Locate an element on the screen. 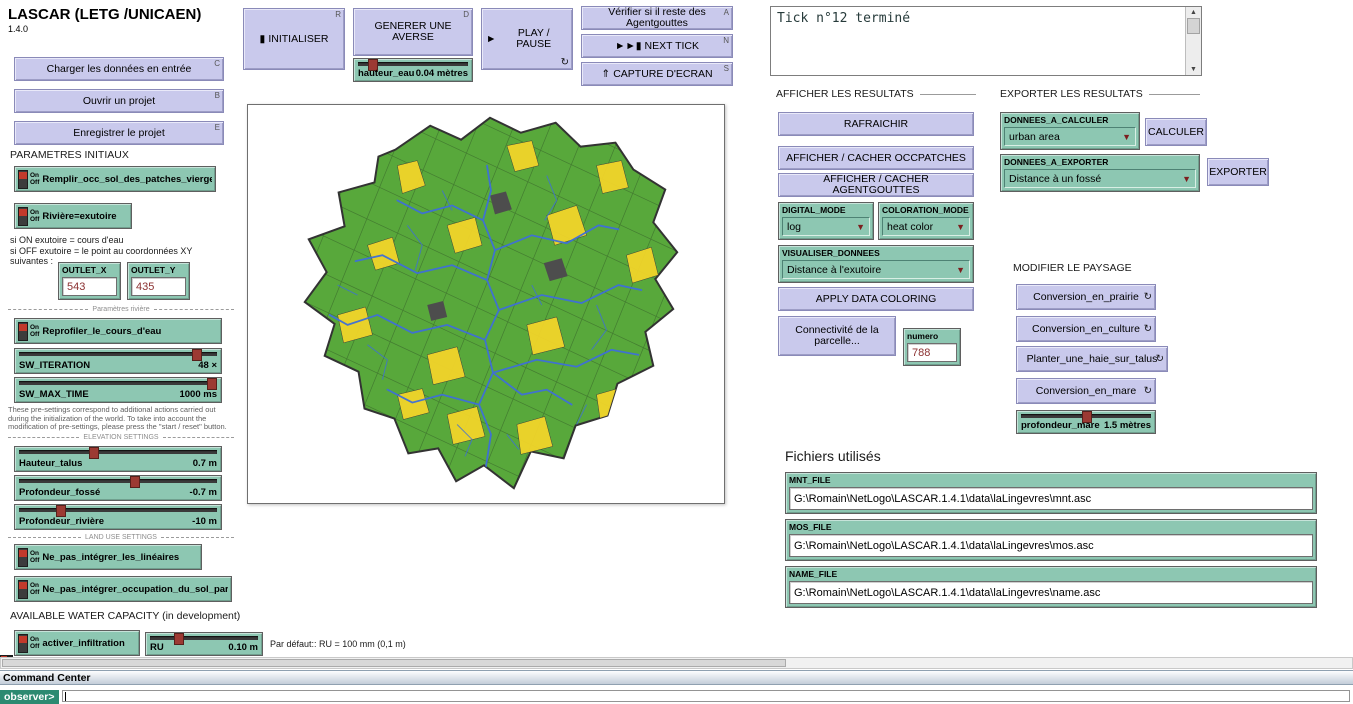  chooser-value: log ▼ is located at coordinates (826, 226).